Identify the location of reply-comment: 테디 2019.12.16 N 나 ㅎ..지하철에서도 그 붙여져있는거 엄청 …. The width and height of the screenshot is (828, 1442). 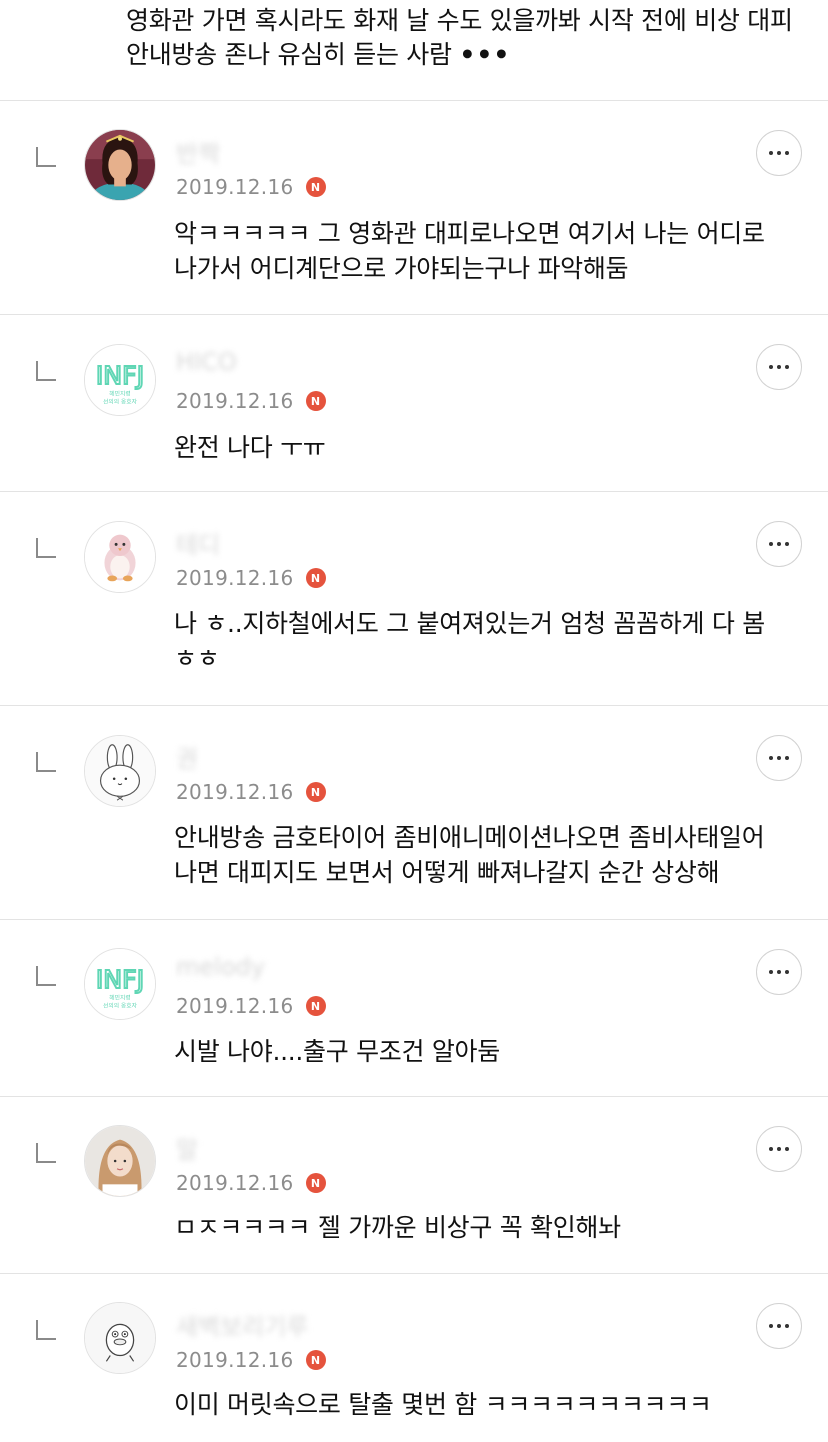
(414, 598).